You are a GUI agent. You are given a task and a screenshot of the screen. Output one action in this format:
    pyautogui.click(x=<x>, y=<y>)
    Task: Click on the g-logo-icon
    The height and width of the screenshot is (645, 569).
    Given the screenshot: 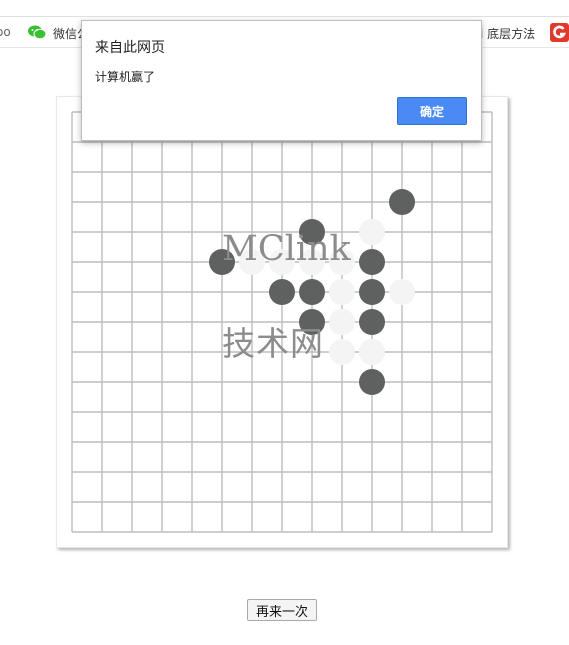 What is the action you would take?
    pyautogui.click(x=559, y=32)
    